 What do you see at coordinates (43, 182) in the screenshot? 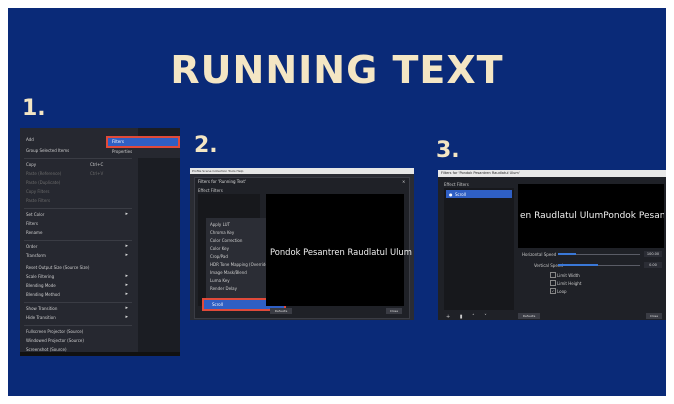
I see `menu-item-paste-duplicate: Paste (Duplicate)` at bounding box center [43, 182].